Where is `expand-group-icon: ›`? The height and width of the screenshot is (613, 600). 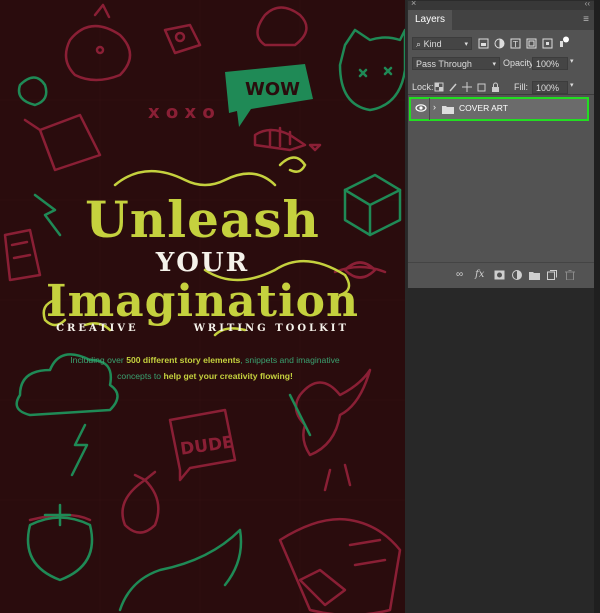 expand-group-icon: › is located at coordinates (434, 107).